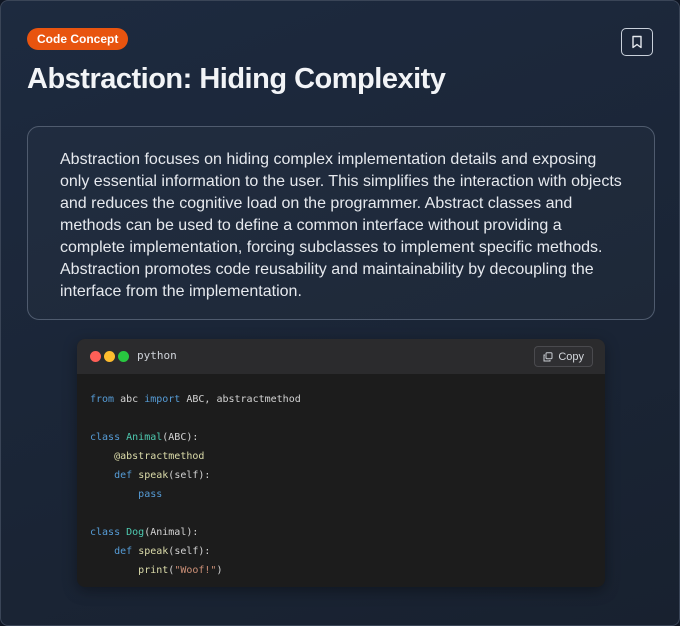 The image size is (680, 626). Describe the element at coordinates (144, 437) in the screenshot. I see `code-token: Animal` at that location.